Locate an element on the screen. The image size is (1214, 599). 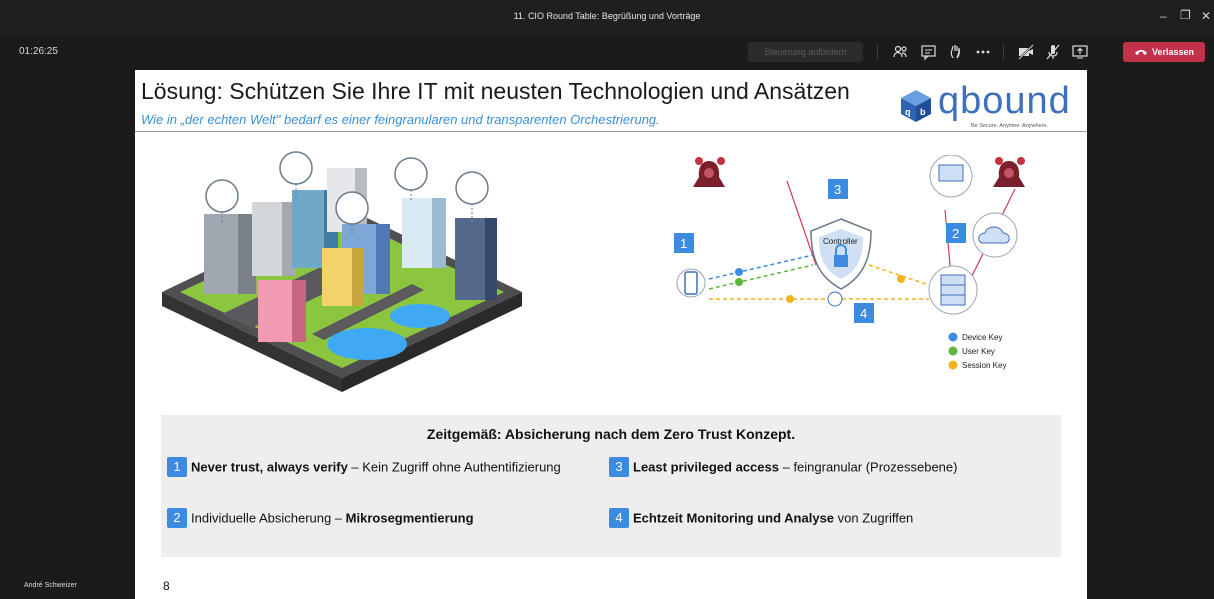
minimize-icon: – is located at coordinates (1163, 16).